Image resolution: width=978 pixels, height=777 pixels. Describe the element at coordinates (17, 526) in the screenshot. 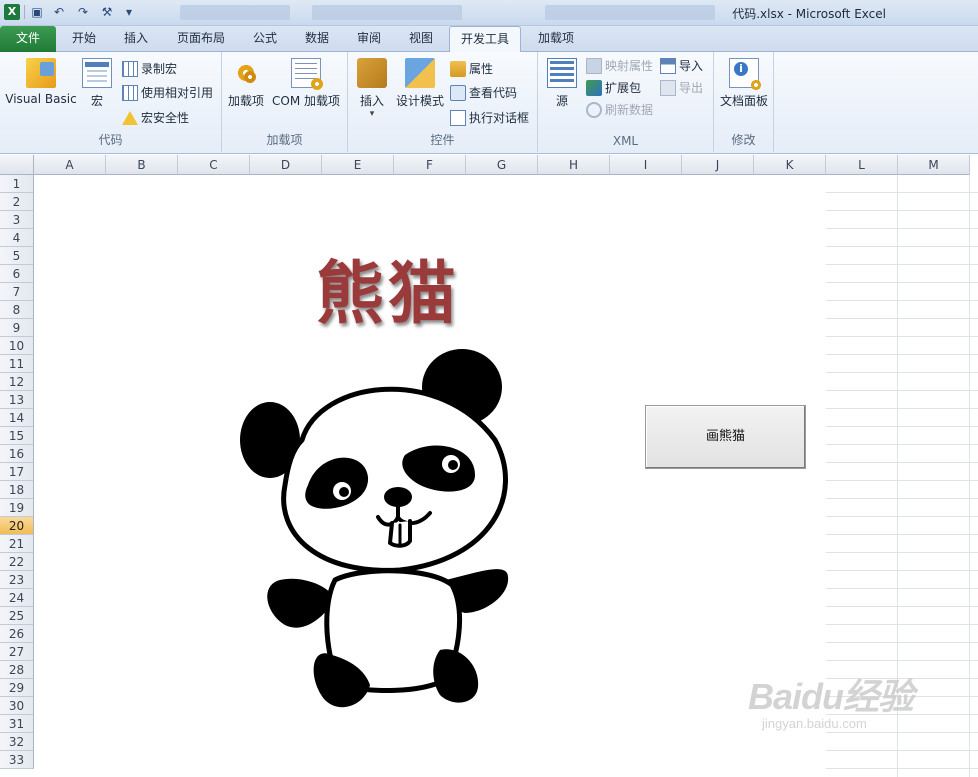

I see `row-header: 20` at that location.